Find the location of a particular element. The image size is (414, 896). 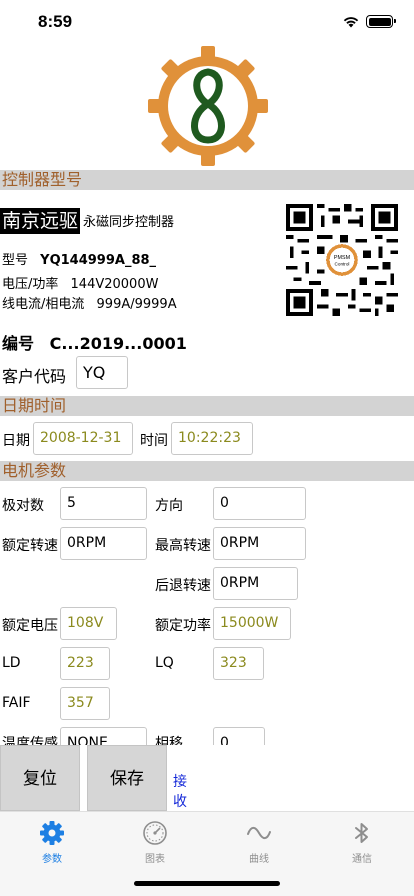

rated-voltage-label: 额定电压 is located at coordinates (30, 626).